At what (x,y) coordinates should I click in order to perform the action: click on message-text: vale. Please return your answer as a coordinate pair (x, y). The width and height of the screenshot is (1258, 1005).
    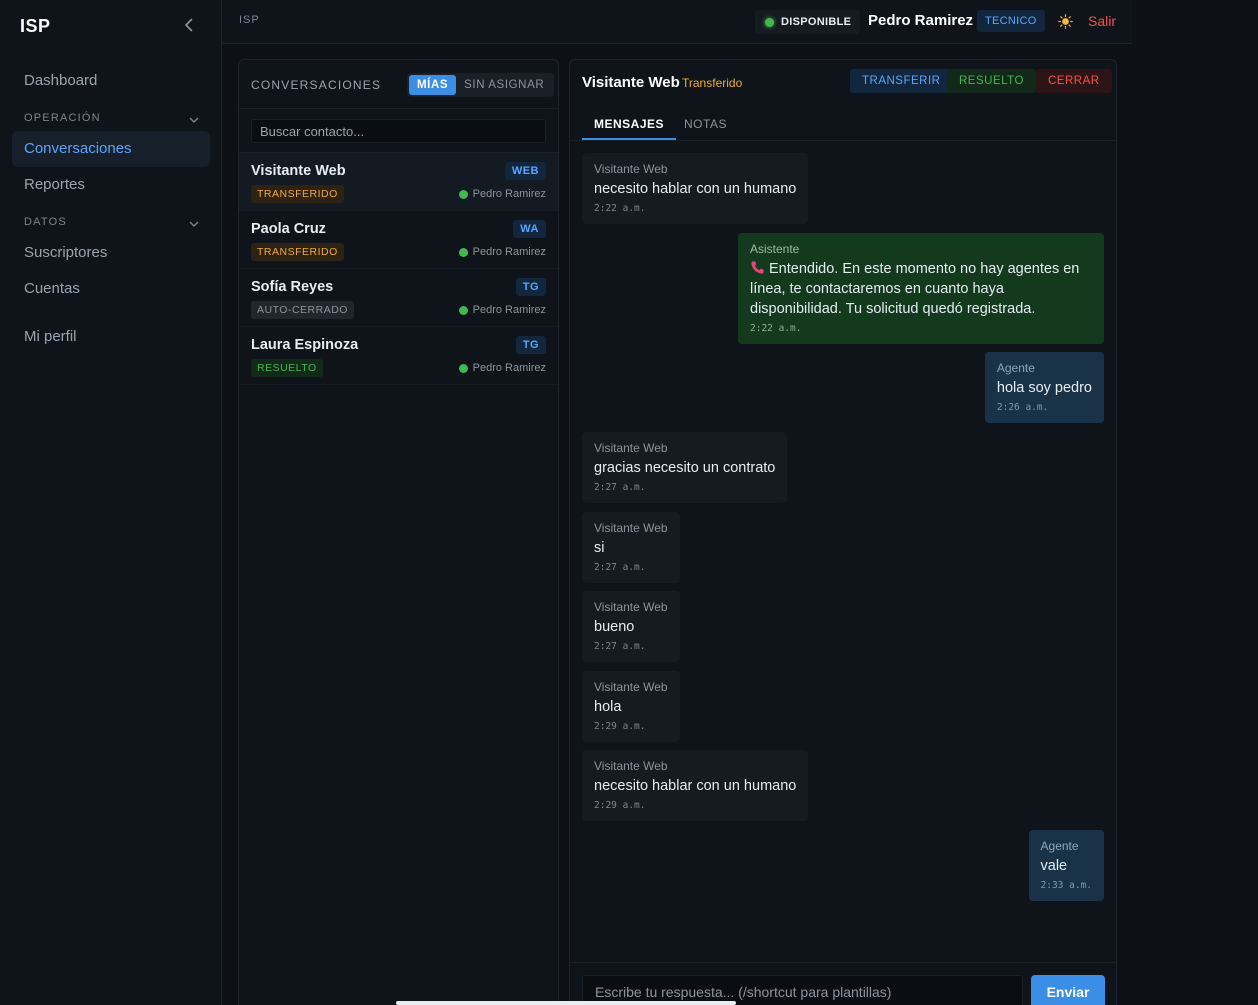
    Looking at the image, I should click on (1054, 866).